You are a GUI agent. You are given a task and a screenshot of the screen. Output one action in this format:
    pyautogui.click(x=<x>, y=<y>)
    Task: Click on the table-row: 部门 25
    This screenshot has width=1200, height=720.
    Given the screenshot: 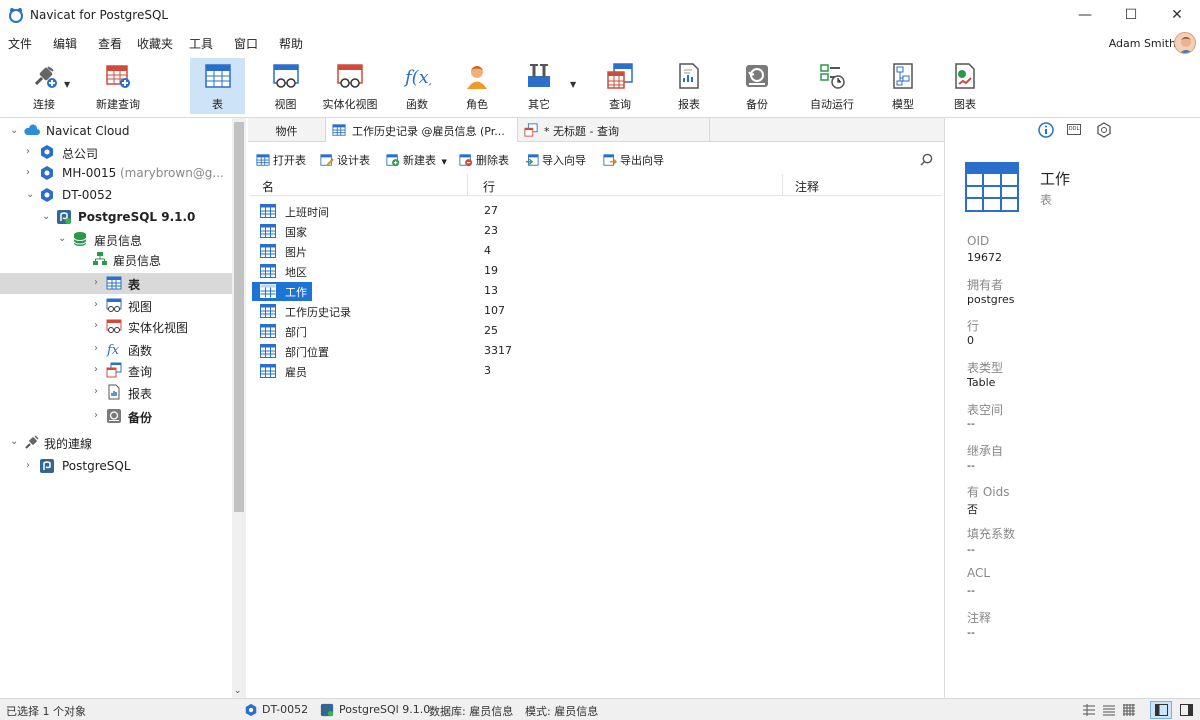 What is the action you would take?
    pyautogui.click(x=597, y=331)
    